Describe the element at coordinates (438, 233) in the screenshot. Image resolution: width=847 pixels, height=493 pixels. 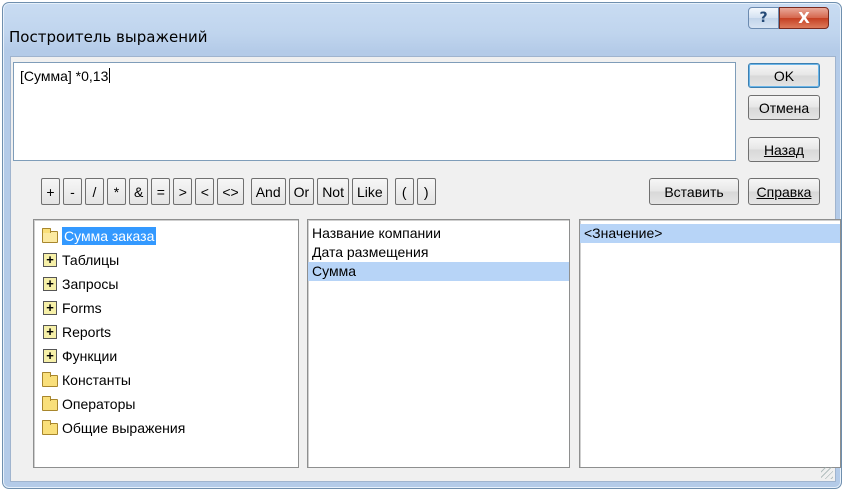
I see `list-item: Название компании` at that location.